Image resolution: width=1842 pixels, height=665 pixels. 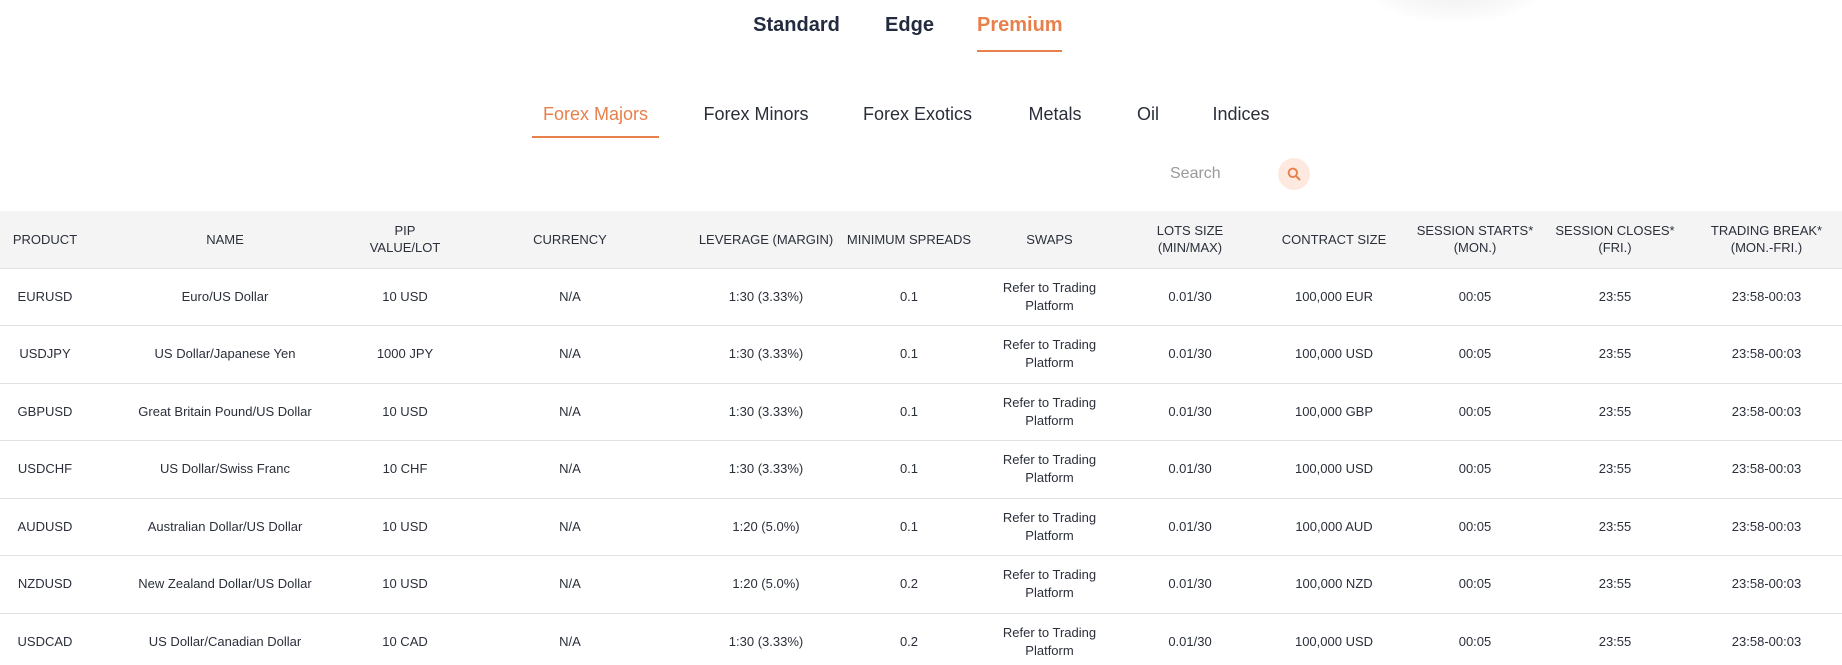 What do you see at coordinates (1190, 239) in the screenshot?
I see `column-header-lots-size: LOTS SIZE (MIN/MAX)` at bounding box center [1190, 239].